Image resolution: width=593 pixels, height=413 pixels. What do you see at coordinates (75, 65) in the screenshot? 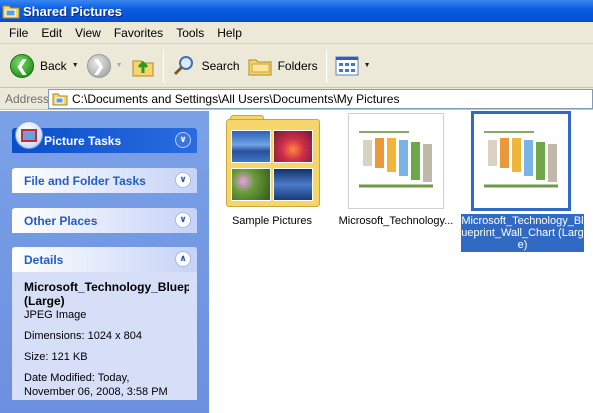
I see `back-dropdown-icon: ▼` at bounding box center [75, 65].